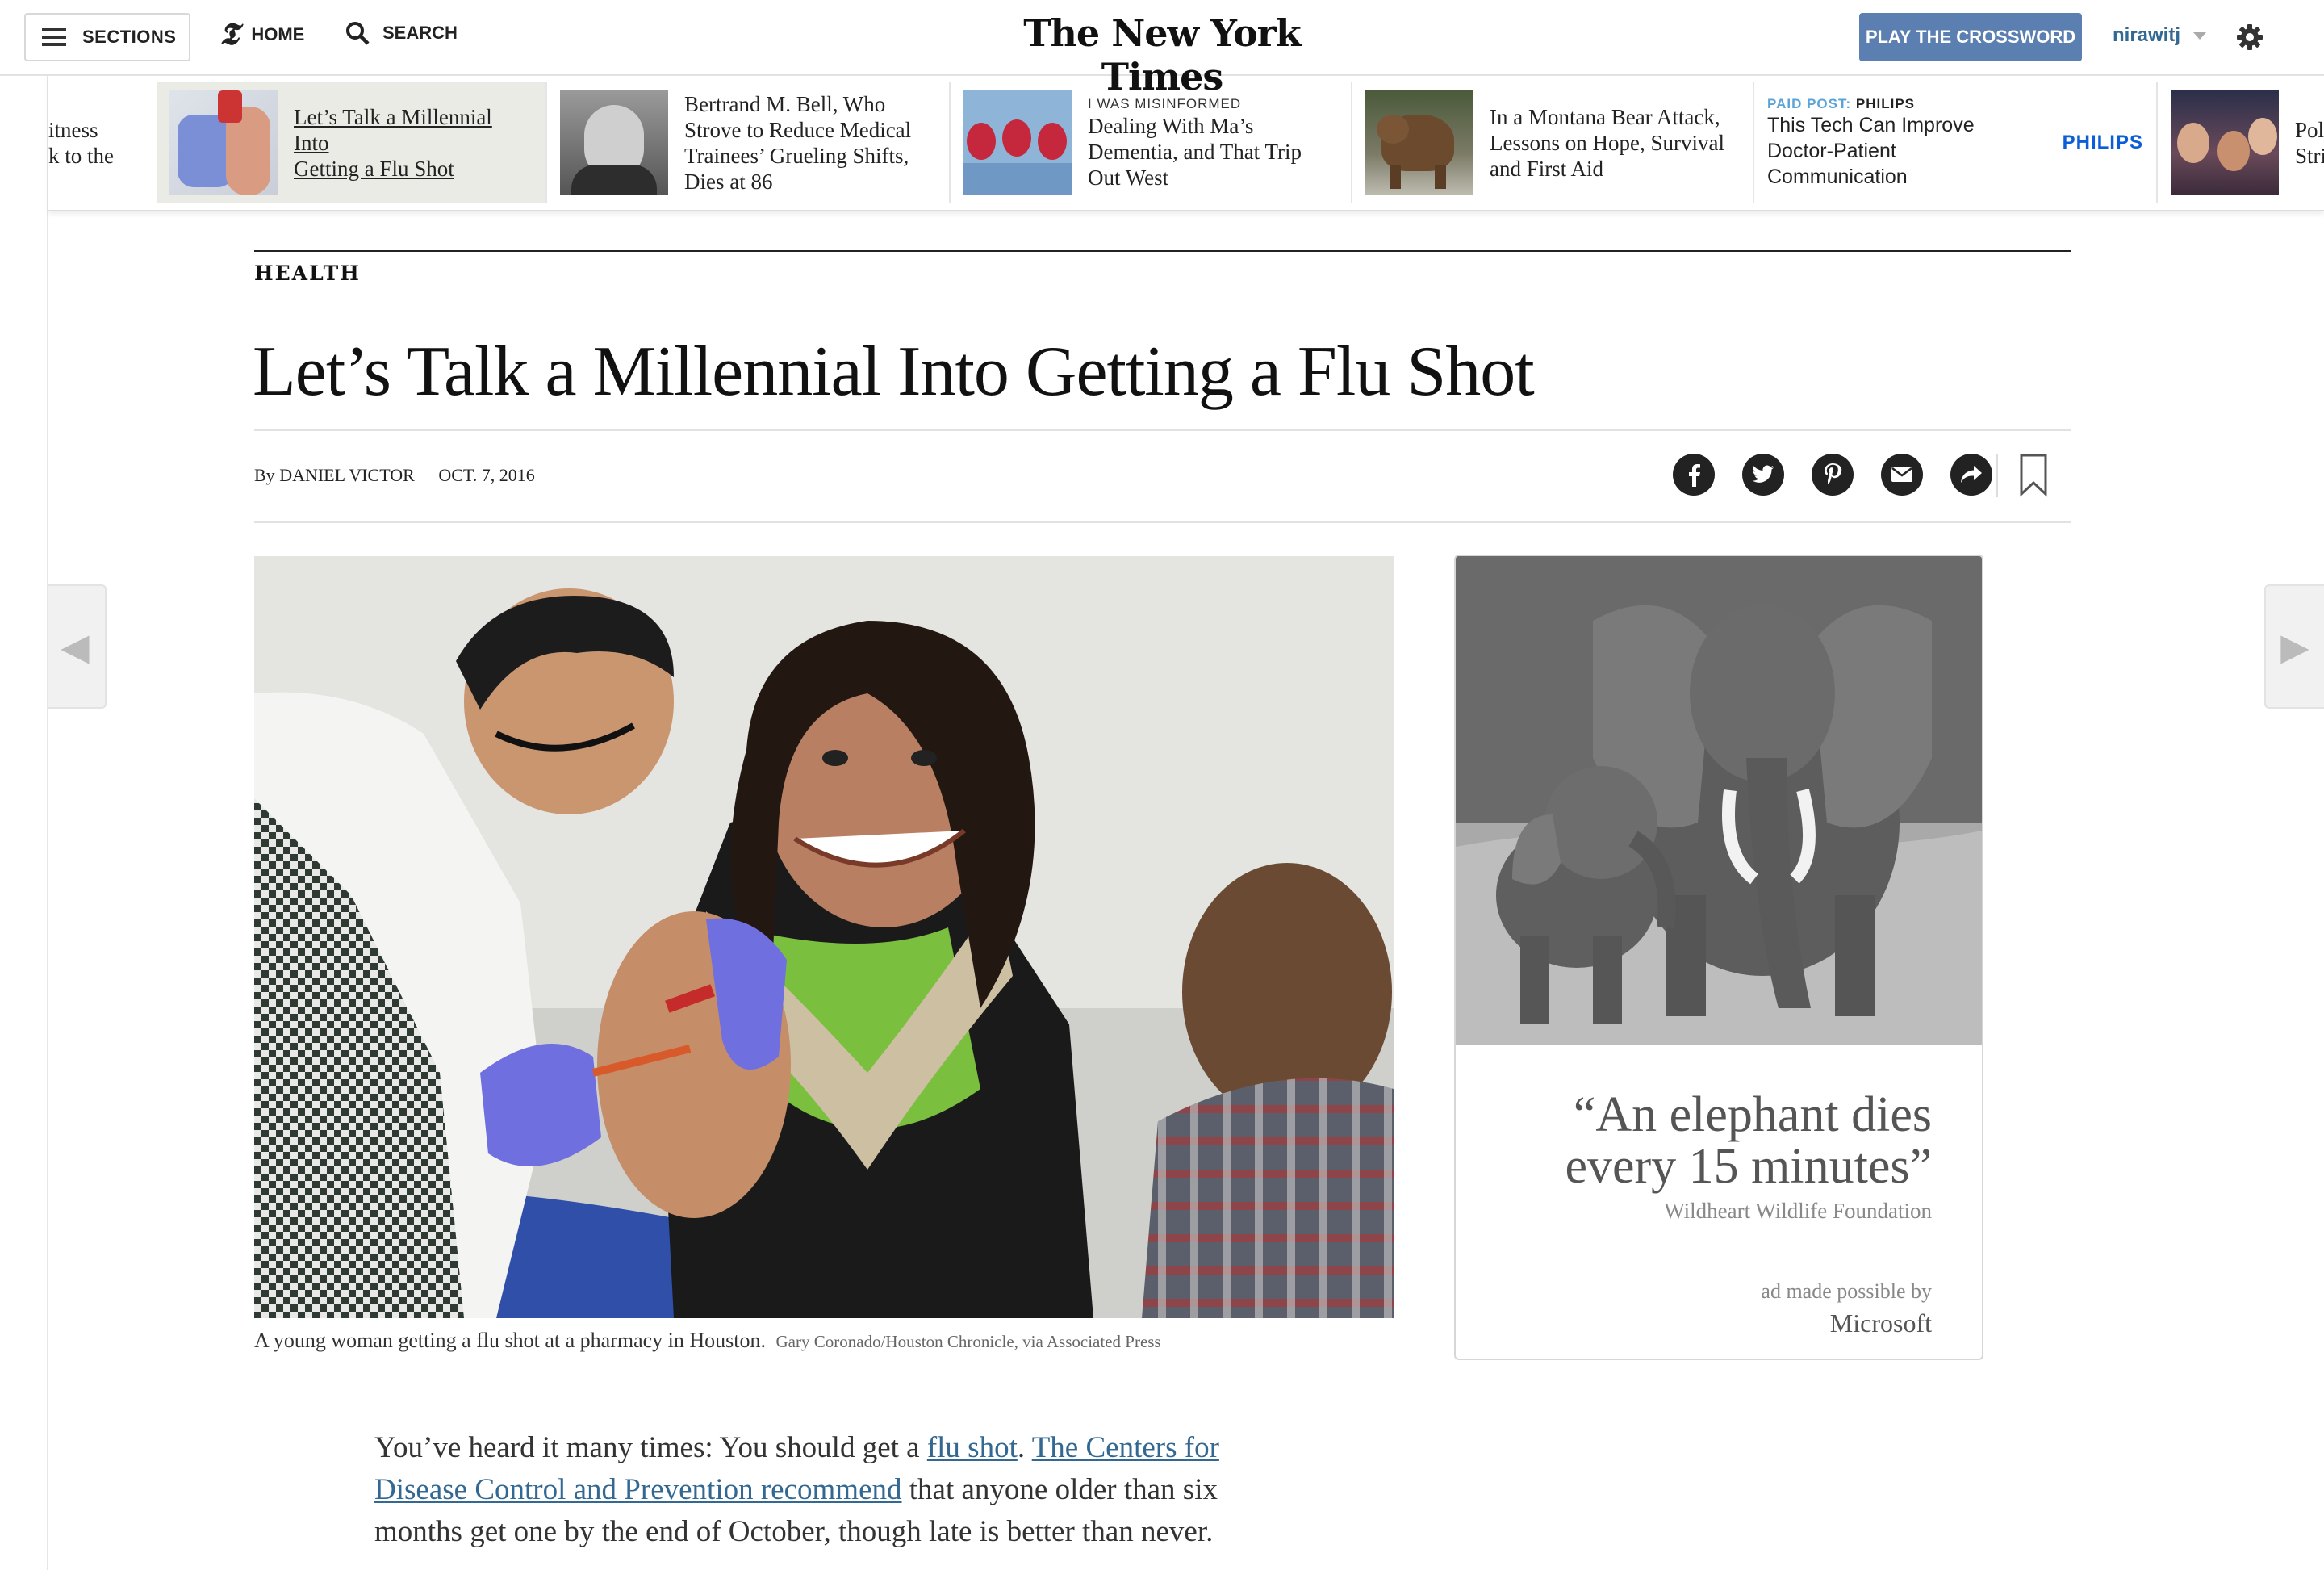  Describe the element at coordinates (1997, 476) in the screenshot. I see `share-separator` at that location.